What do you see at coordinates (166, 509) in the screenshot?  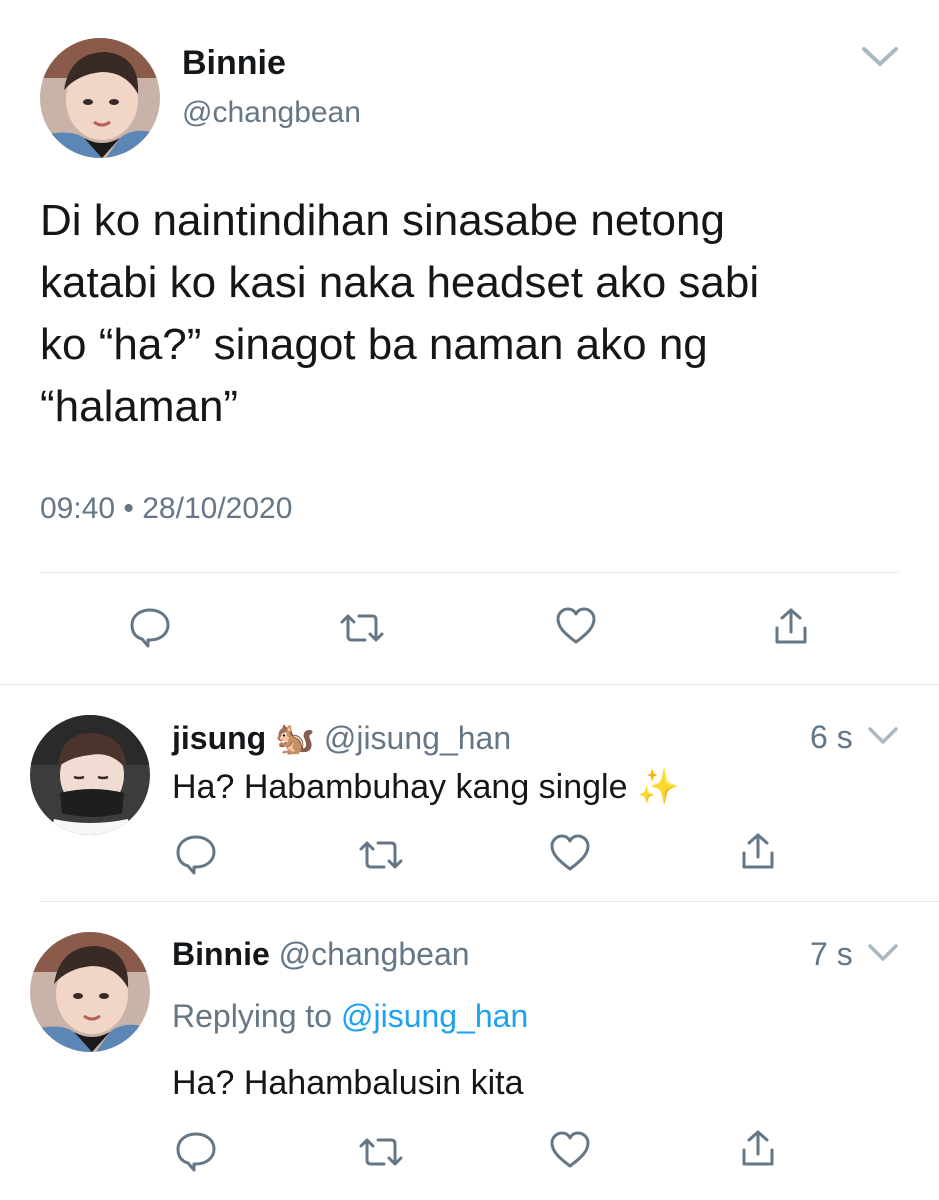 I see `tweet-timestamp: 09:40 • 28/10/2020` at bounding box center [166, 509].